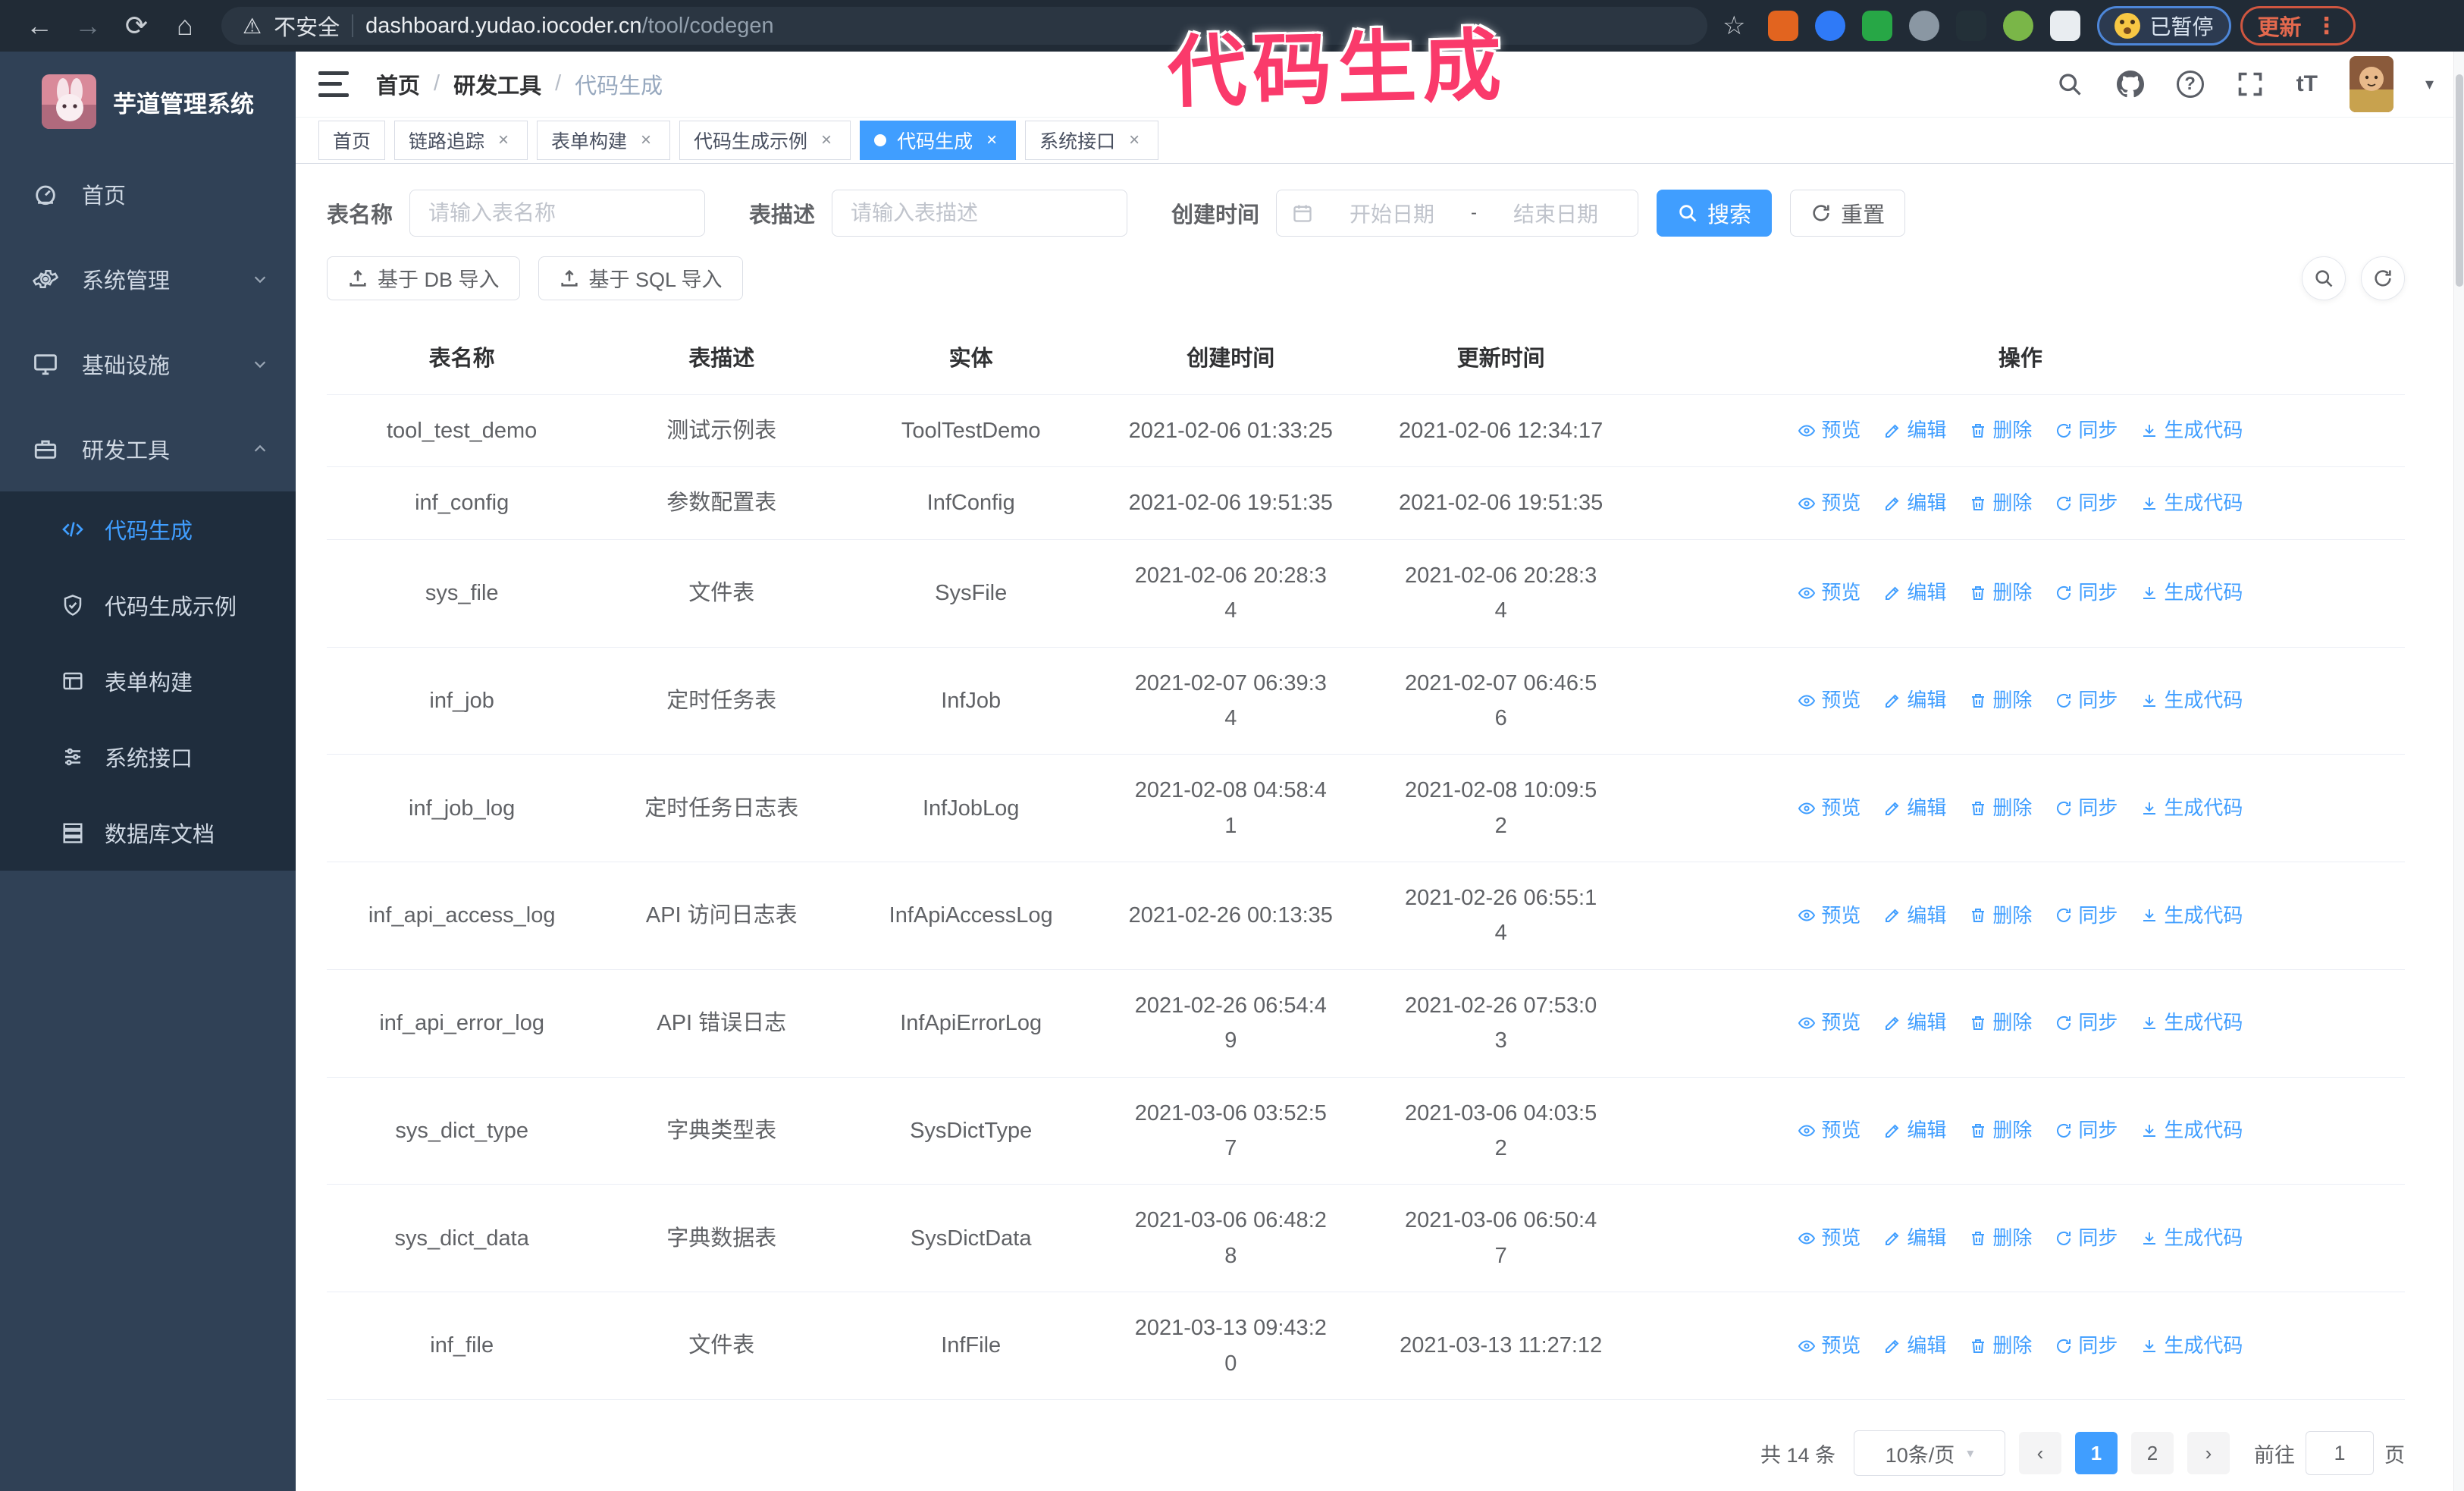 The height and width of the screenshot is (1491, 2464). What do you see at coordinates (2430, 84) in the screenshot?
I see `chevron-down-icon: ▾` at bounding box center [2430, 84].